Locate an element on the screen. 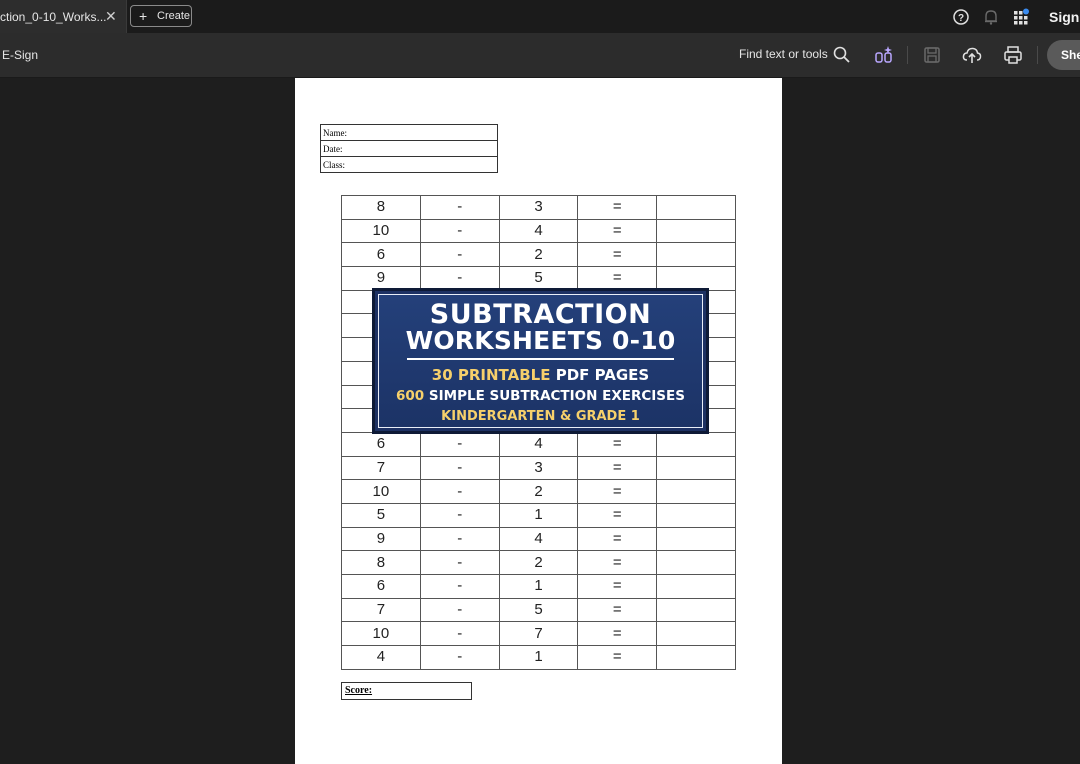 This screenshot has height=764, width=1080. cloud-upload-icon is located at coordinates (972, 55).